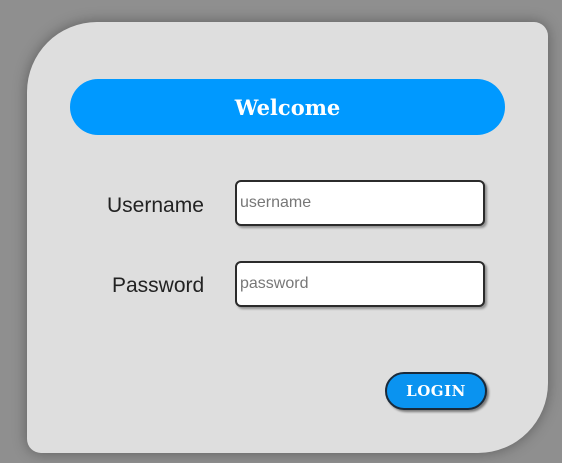 Image resolution: width=562 pixels, height=463 pixels. What do you see at coordinates (287, 107) in the screenshot?
I see `welcome-banner: Welcome` at bounding box center [287, 107].